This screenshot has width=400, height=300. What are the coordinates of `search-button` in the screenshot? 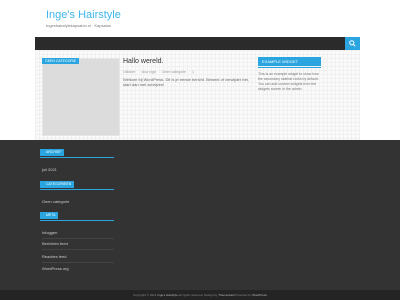 It's located at (352, 43).